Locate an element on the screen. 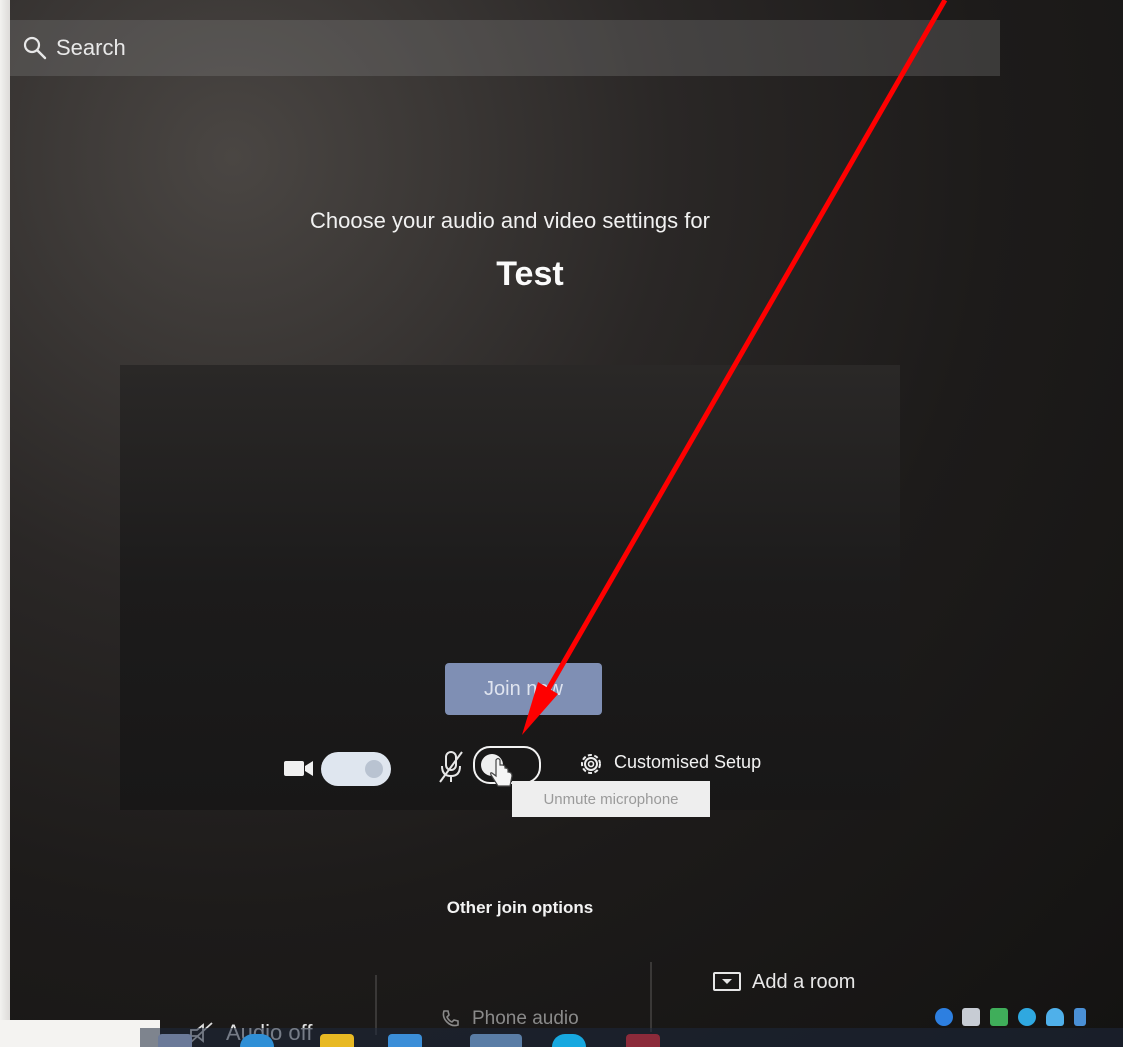 The height and width of the screenshot is (1047, 1123). join-now-button: Join now is located at coordinates (523, 689).